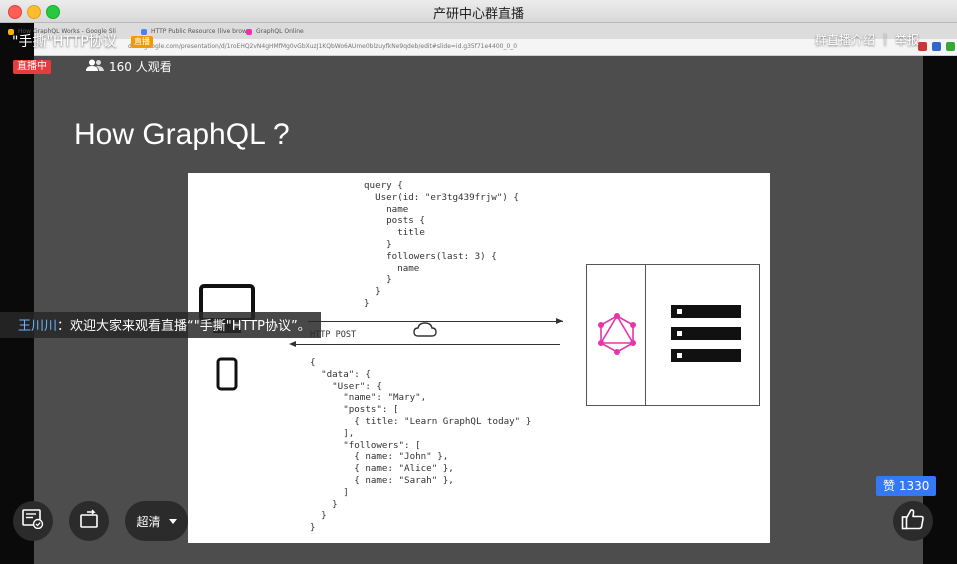 The width and height of the screenshot is (957, 564). I want to click on comment-text: 欢迎大家来观看直播“"手撕"HTTP协议”。, so click(190, 326).